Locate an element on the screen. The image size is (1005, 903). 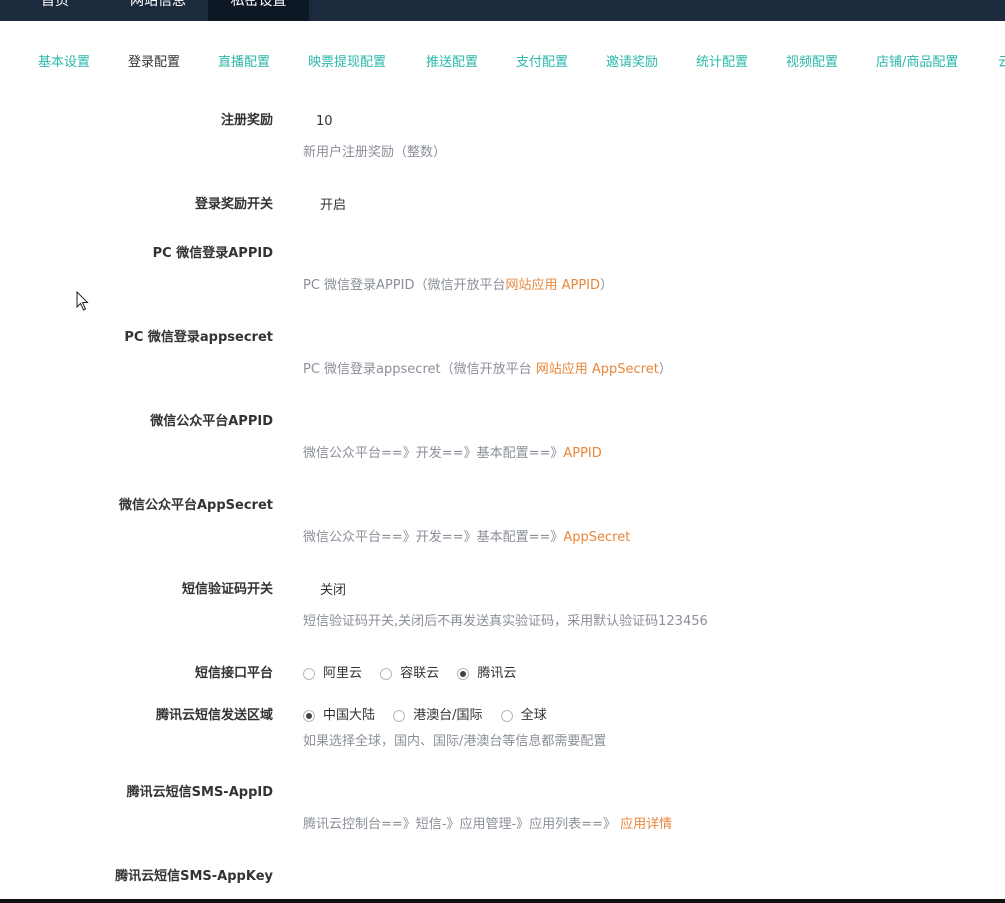
mp-secret-label: 微信公众平台AppSecret is located at coordinates (195, 505).